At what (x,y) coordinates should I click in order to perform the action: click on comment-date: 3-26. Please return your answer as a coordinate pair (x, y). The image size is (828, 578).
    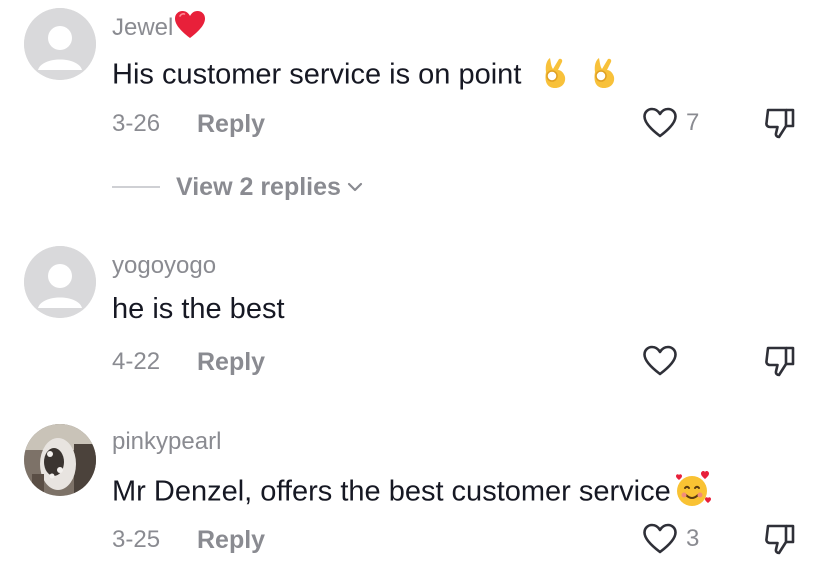
    Looking at the image, I should click on (136, 123).